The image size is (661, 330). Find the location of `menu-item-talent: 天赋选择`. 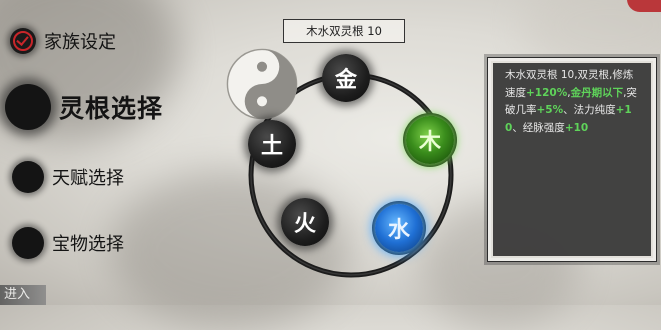

menu-item-talent: 天赋选择 is located at coordinates (68, 177).